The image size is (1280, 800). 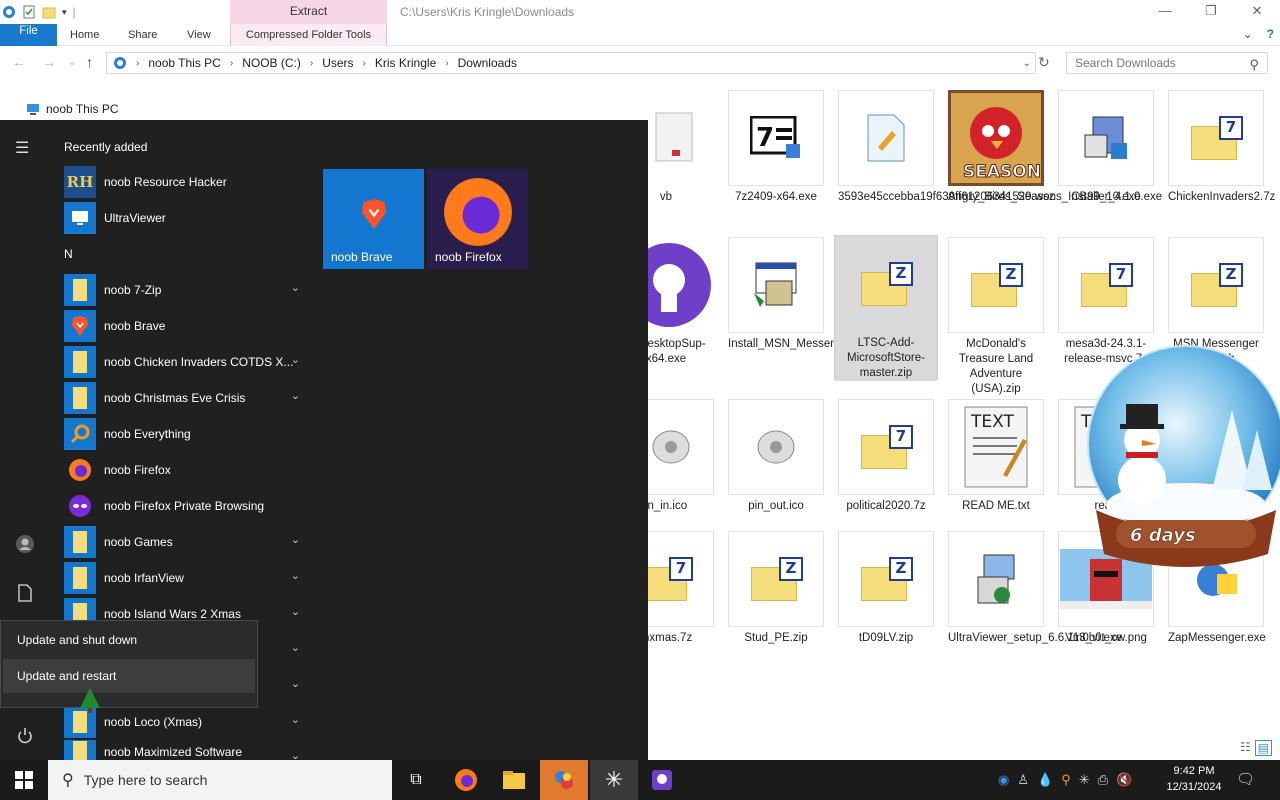 I want to click on tray-search-icon: ⚲, so click(x=1066, y=780).